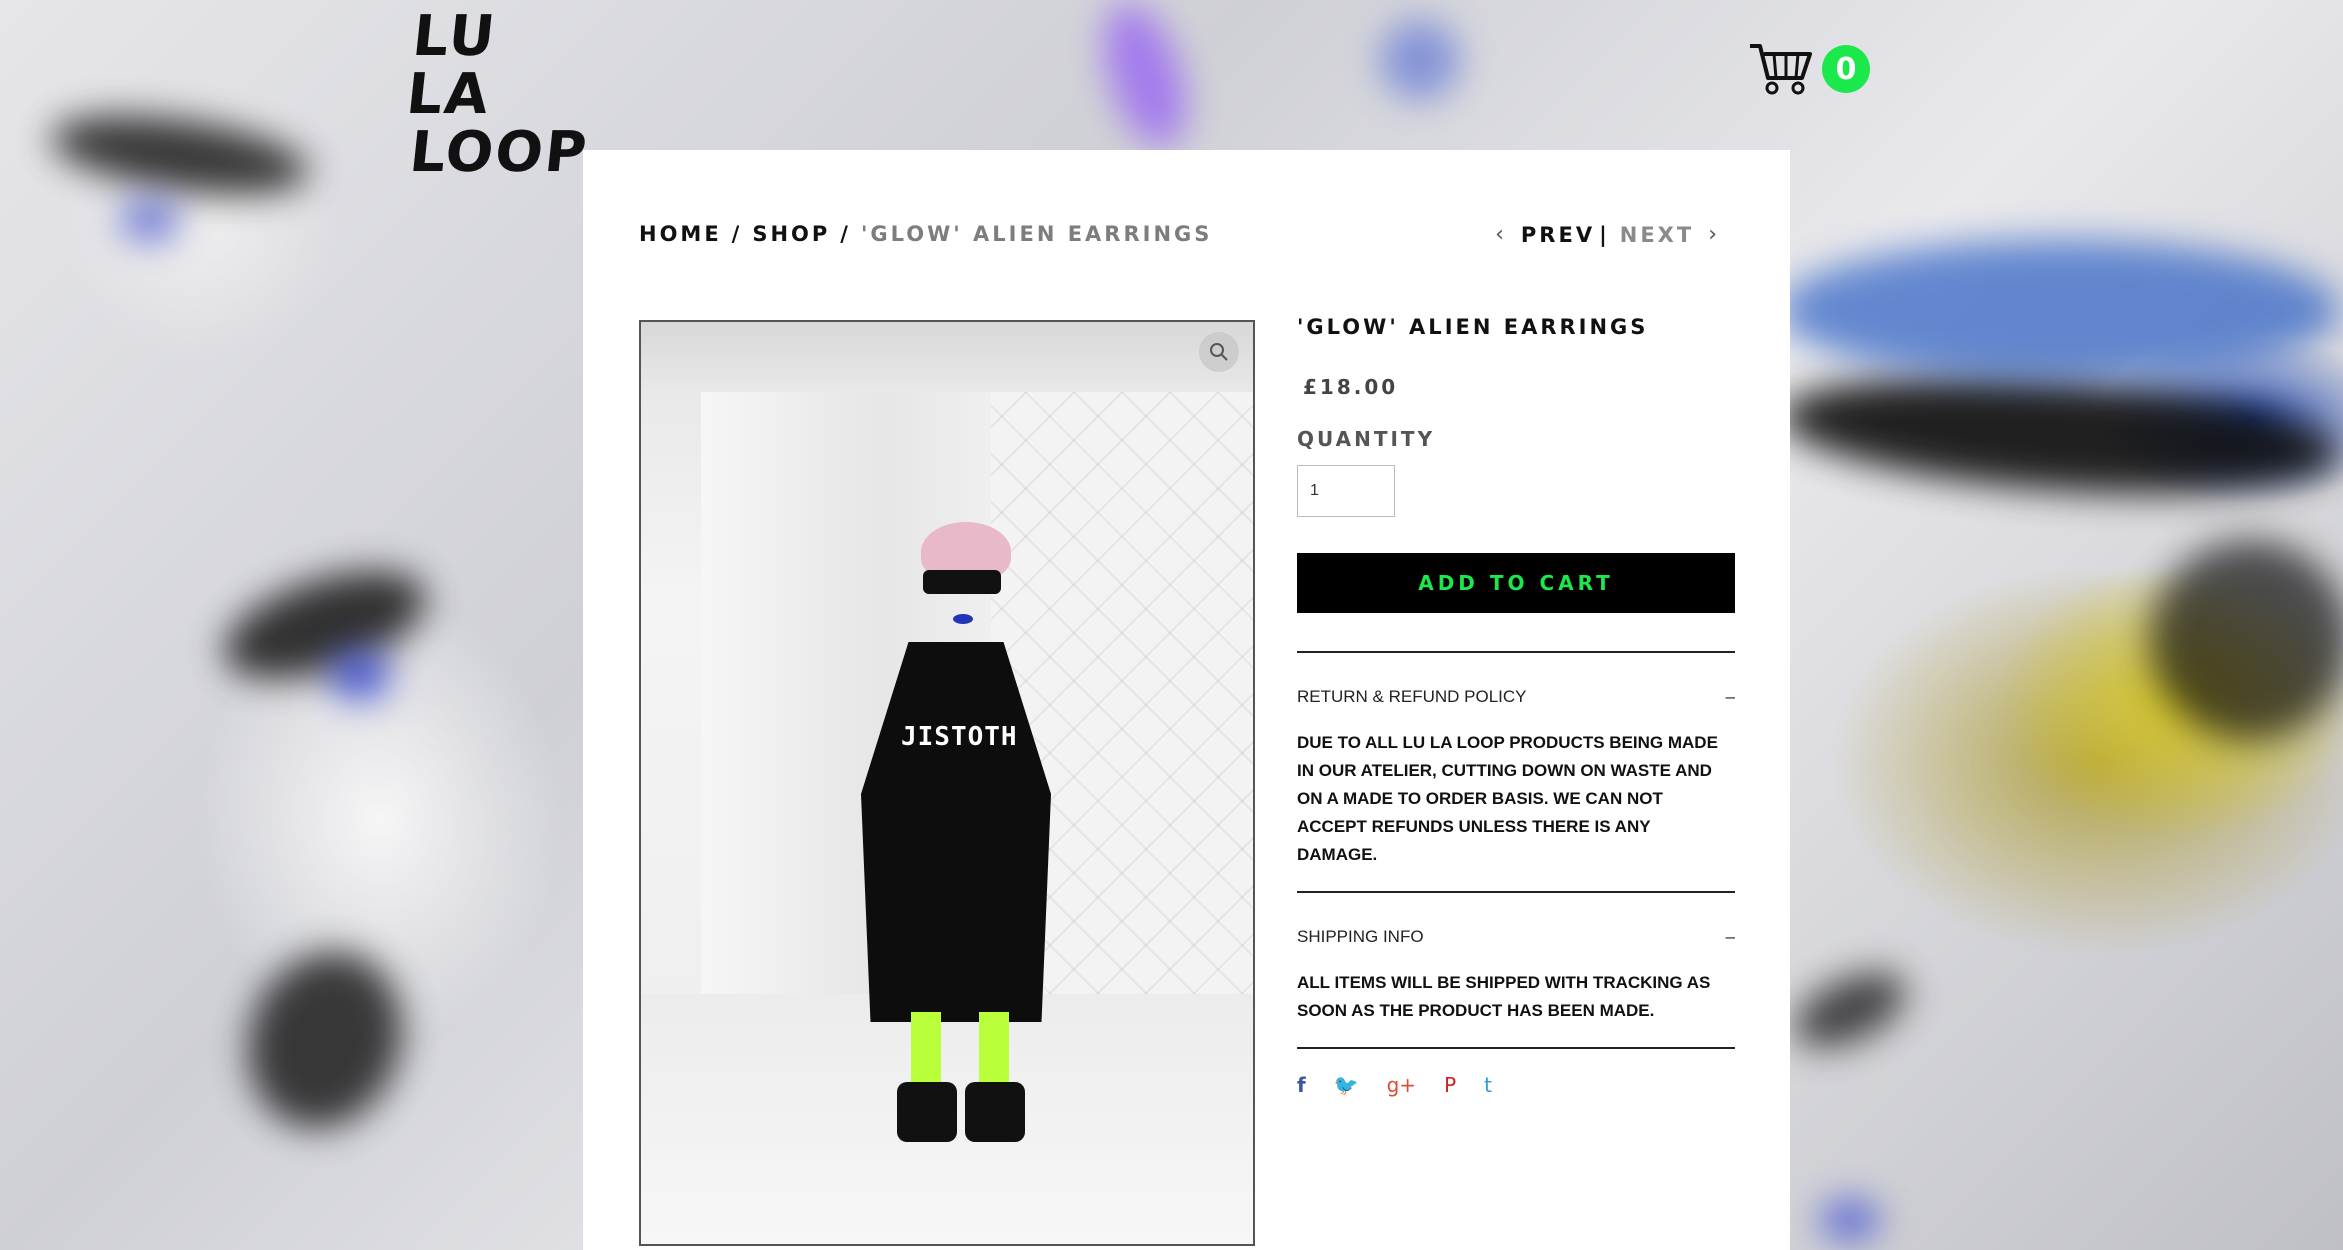 Image resolution: width=2343 pixels, height=1250 pixels. Describe the element at coordinates (1516, 1085) in the screenshot. I see `share-links: f 🐦 g+ P t` at that location.